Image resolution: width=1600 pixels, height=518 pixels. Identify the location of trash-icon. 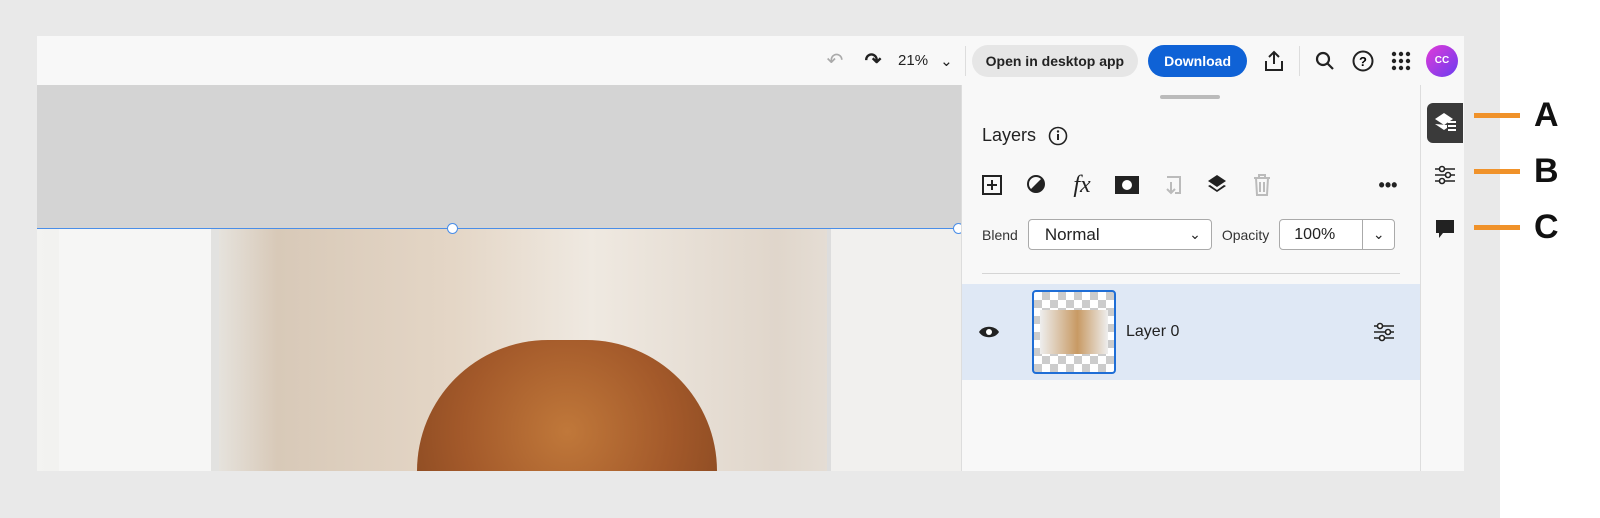
(1262, 185).